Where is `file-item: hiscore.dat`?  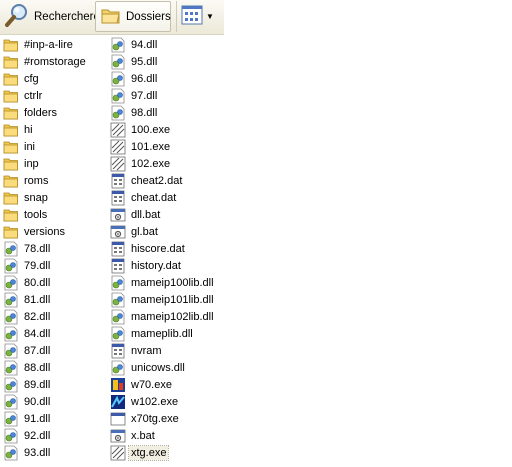
file-item: hiscore.dat is located at coordinates (163, 248).